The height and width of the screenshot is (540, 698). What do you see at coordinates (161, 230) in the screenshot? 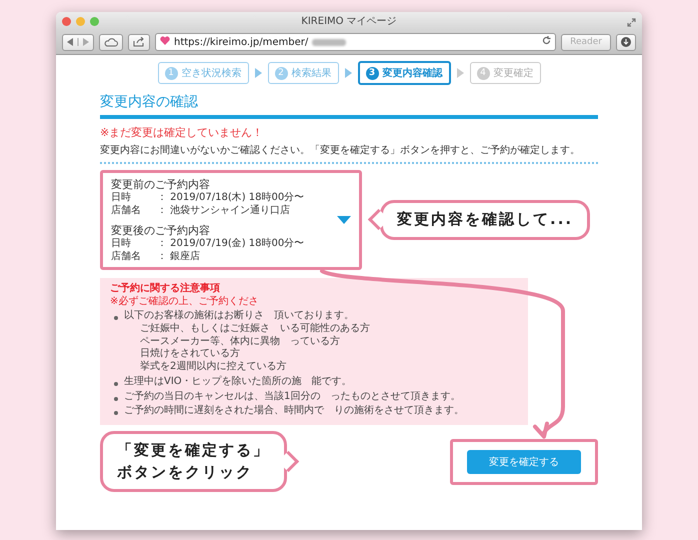
I see `reservation-title: 変更後のご予約内容` at bounding box center [161, 230].